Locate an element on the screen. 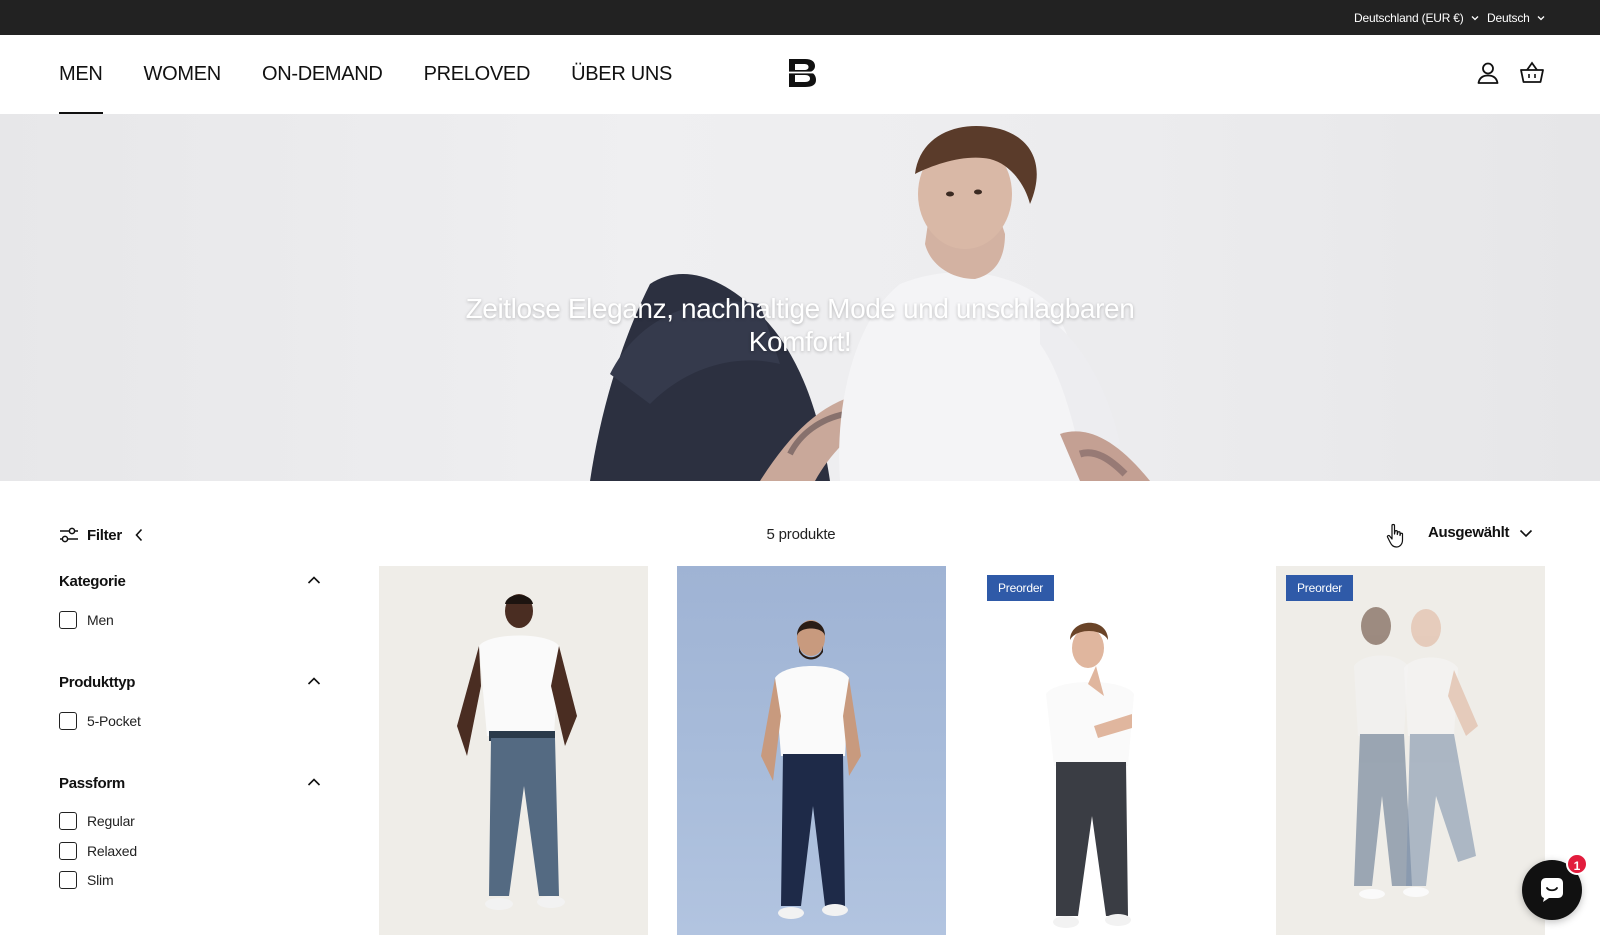  filter-option-label: Slim is located at coordinates (100, 880).